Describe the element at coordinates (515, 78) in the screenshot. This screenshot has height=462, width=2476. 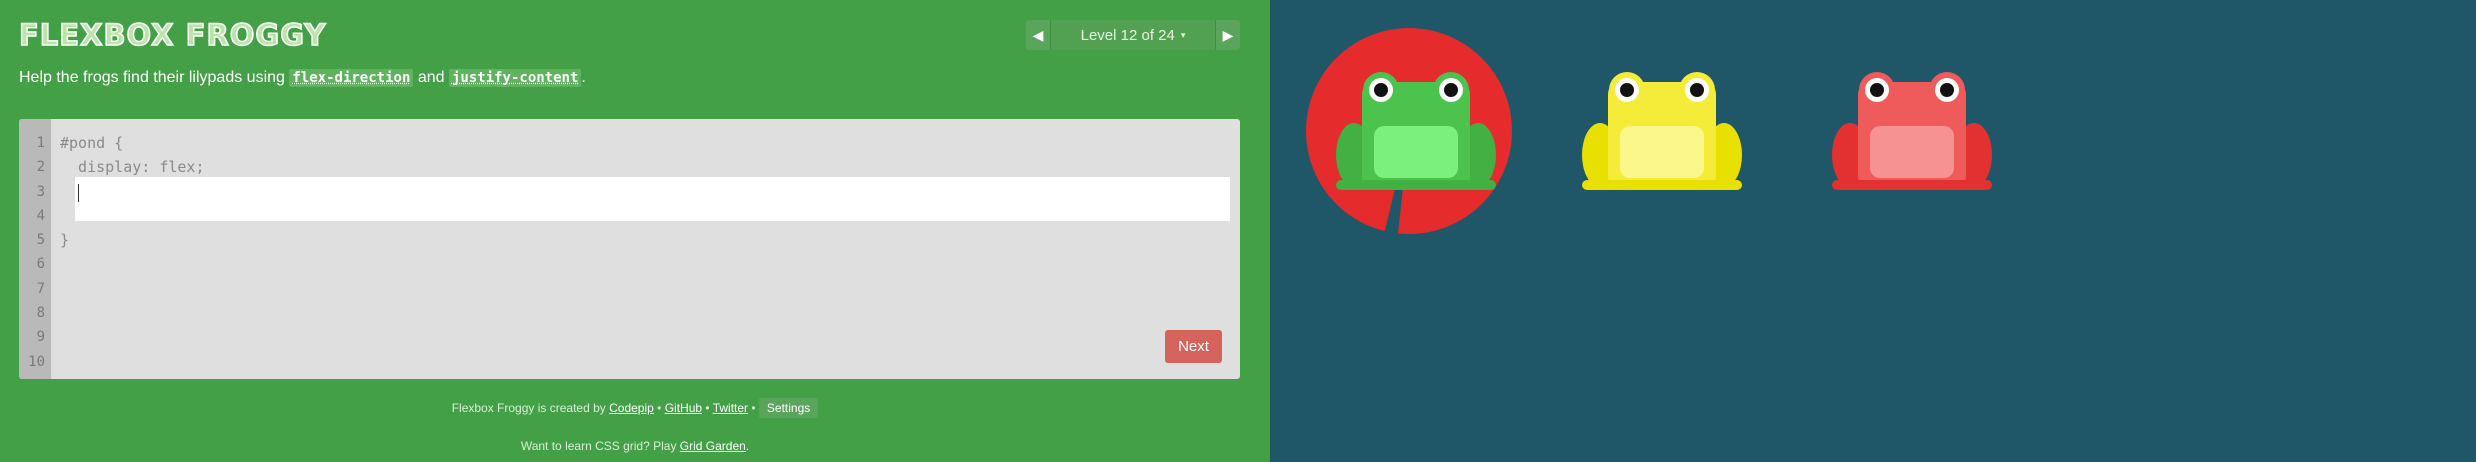
I see `justify-content-term: justify-content` at that location.